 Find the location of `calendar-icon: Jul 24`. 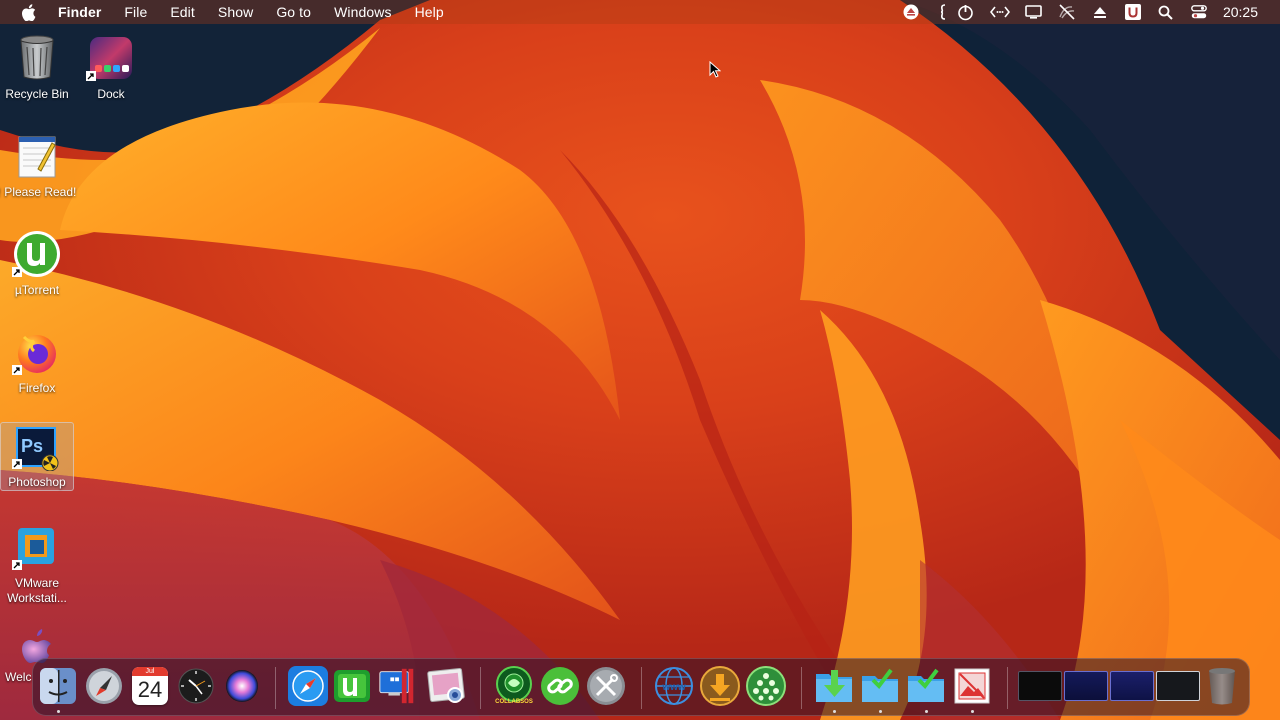

calendar-icon: Jul 24 is located at coordinates (150, 686).